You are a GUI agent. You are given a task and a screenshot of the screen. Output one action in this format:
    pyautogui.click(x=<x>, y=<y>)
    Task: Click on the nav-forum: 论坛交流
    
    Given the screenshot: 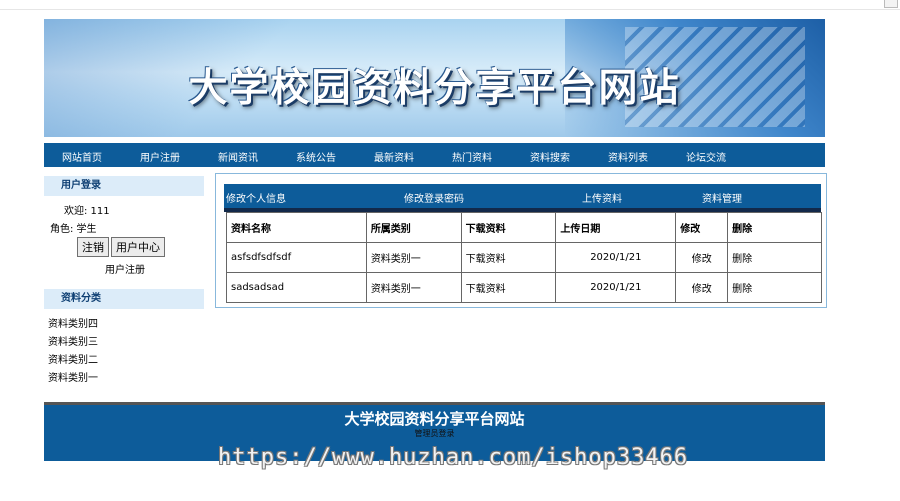 What is the action you would take?
    pyautogui.click(x=706, y=156)
    